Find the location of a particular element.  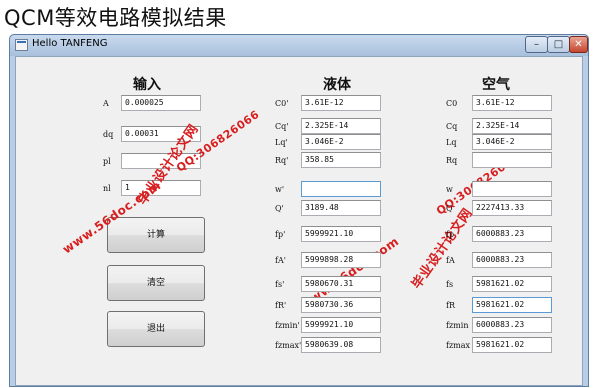

air-output-field: 3.046E-2 is located at coordinates (512, 142).